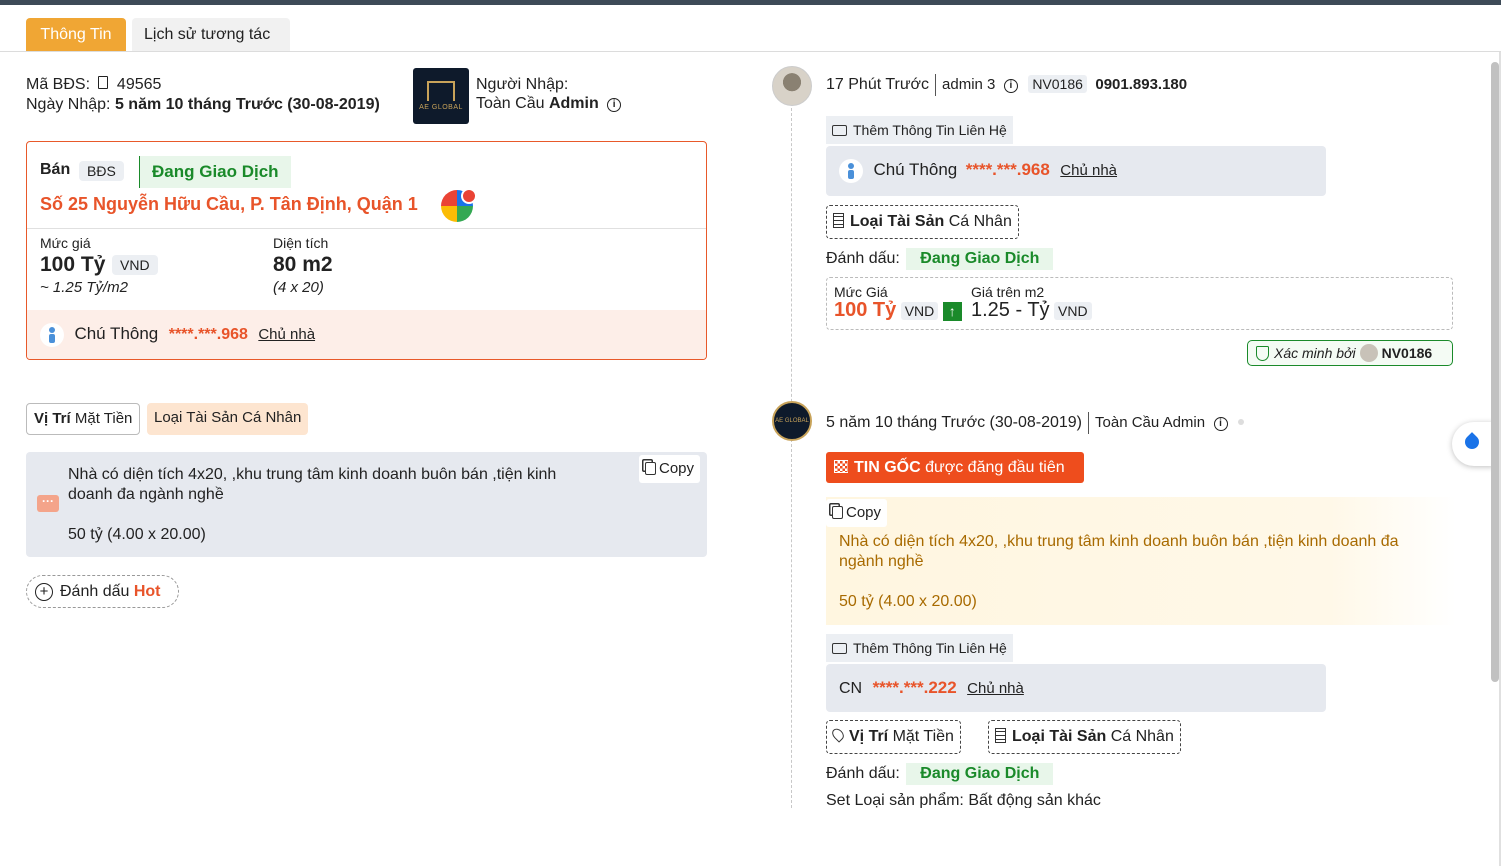 This screenshot has height=866, width=1501. What do you see at coordinates (441, 91) in the screenshot?
I see `logo-mark-icon` at bounding box center [441, 91].